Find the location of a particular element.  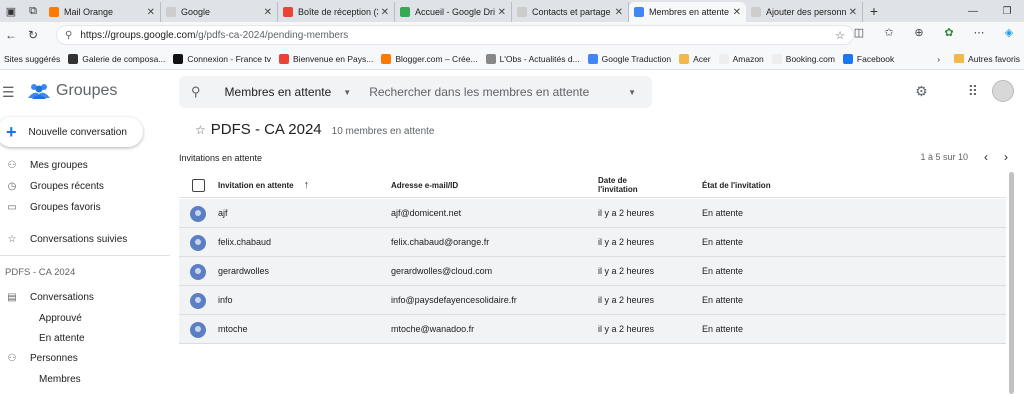

search-options-icon: ▼ is located at coordinates (632, 92).